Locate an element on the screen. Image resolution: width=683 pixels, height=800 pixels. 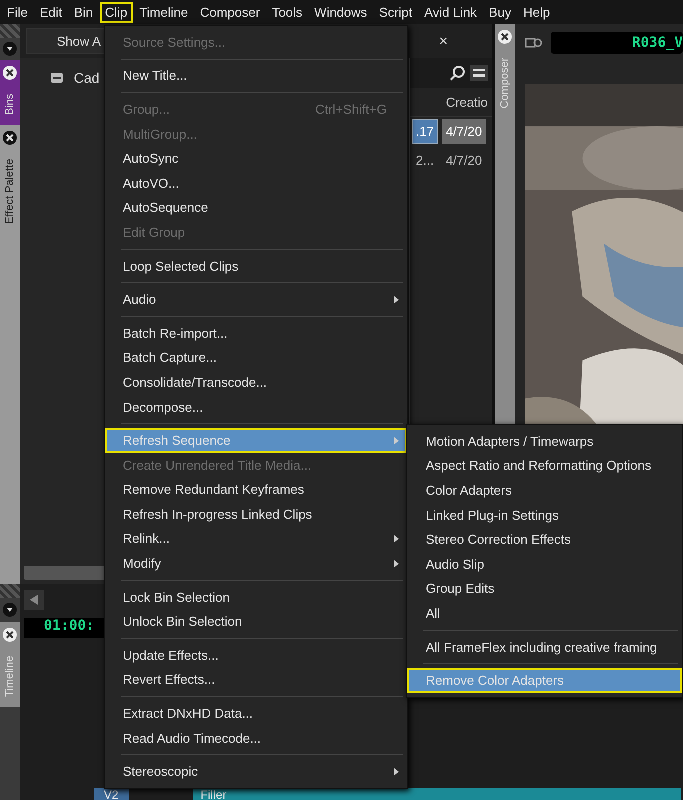
menu-item: Modify is located at coordinates (256, 563).